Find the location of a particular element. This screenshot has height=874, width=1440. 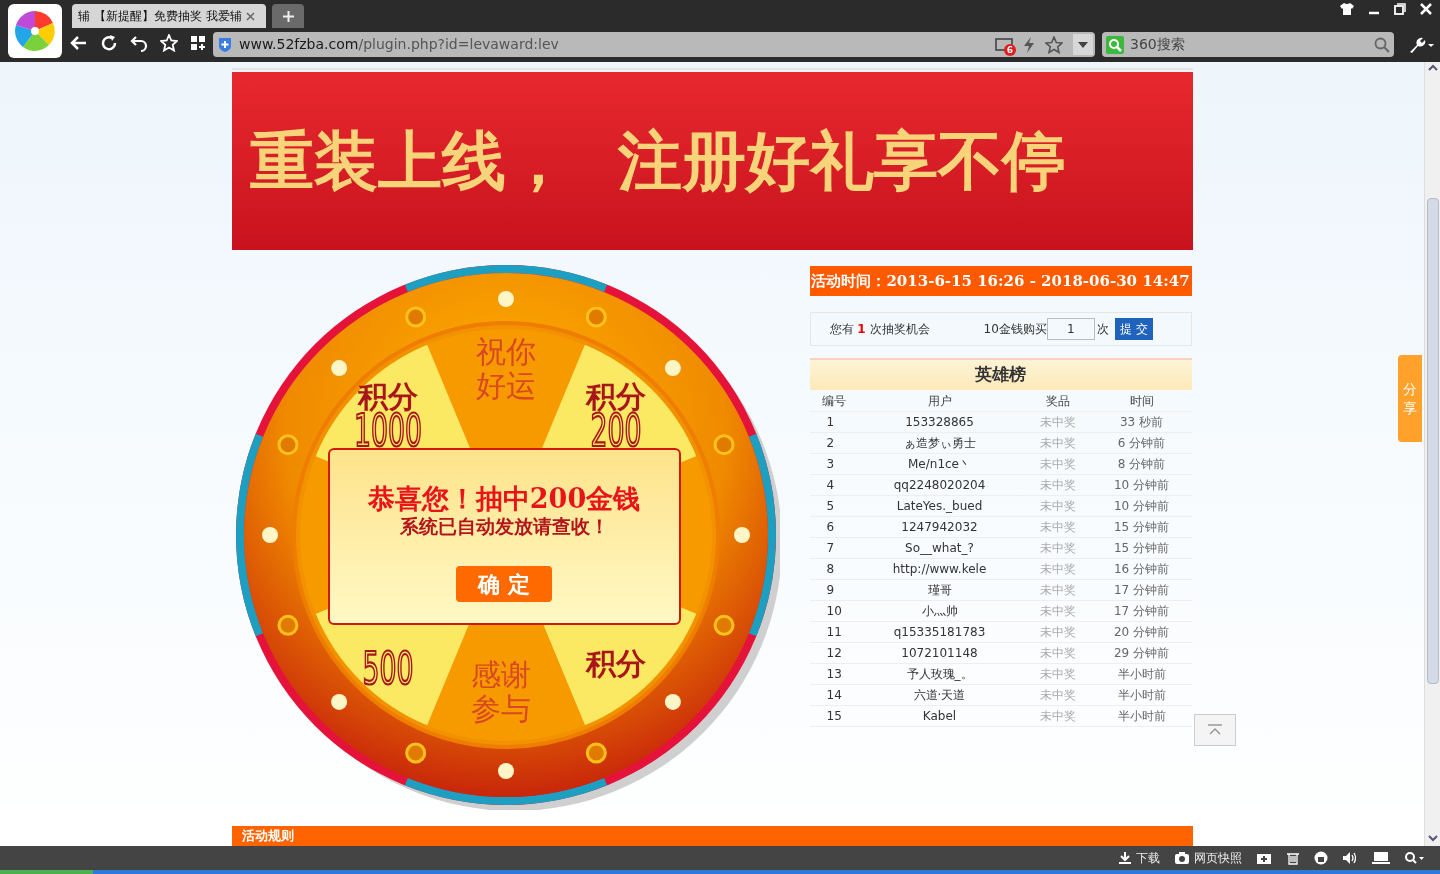

table-cell-text: 小灬帅 is located at coordinates (939, 611).